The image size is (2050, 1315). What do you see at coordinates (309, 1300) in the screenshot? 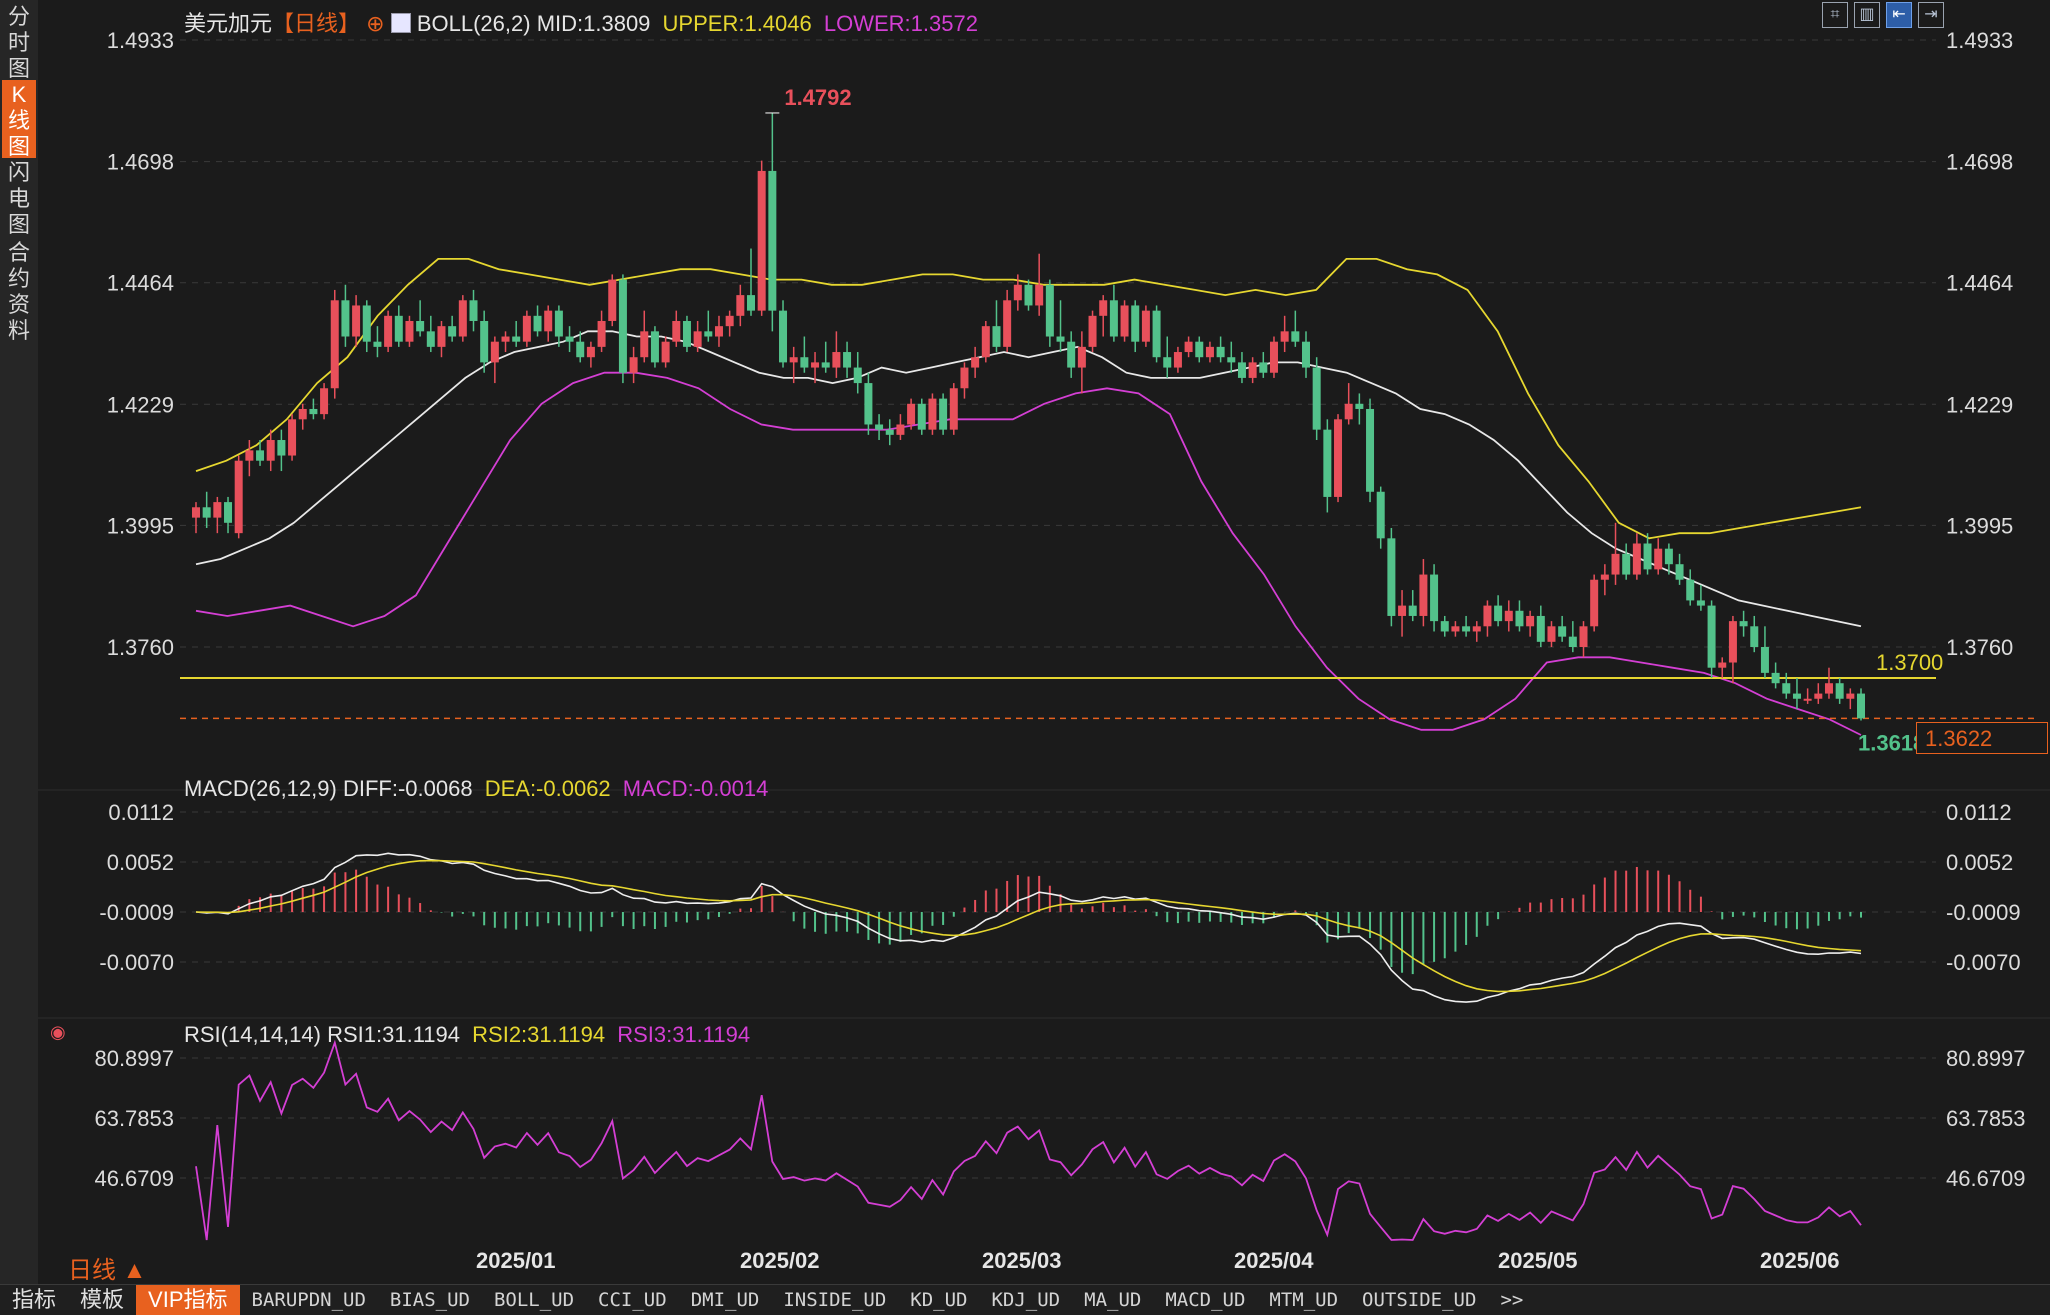
I see `indicator-tab: BARUPDN_UD` at bounding box center [309, 1300].